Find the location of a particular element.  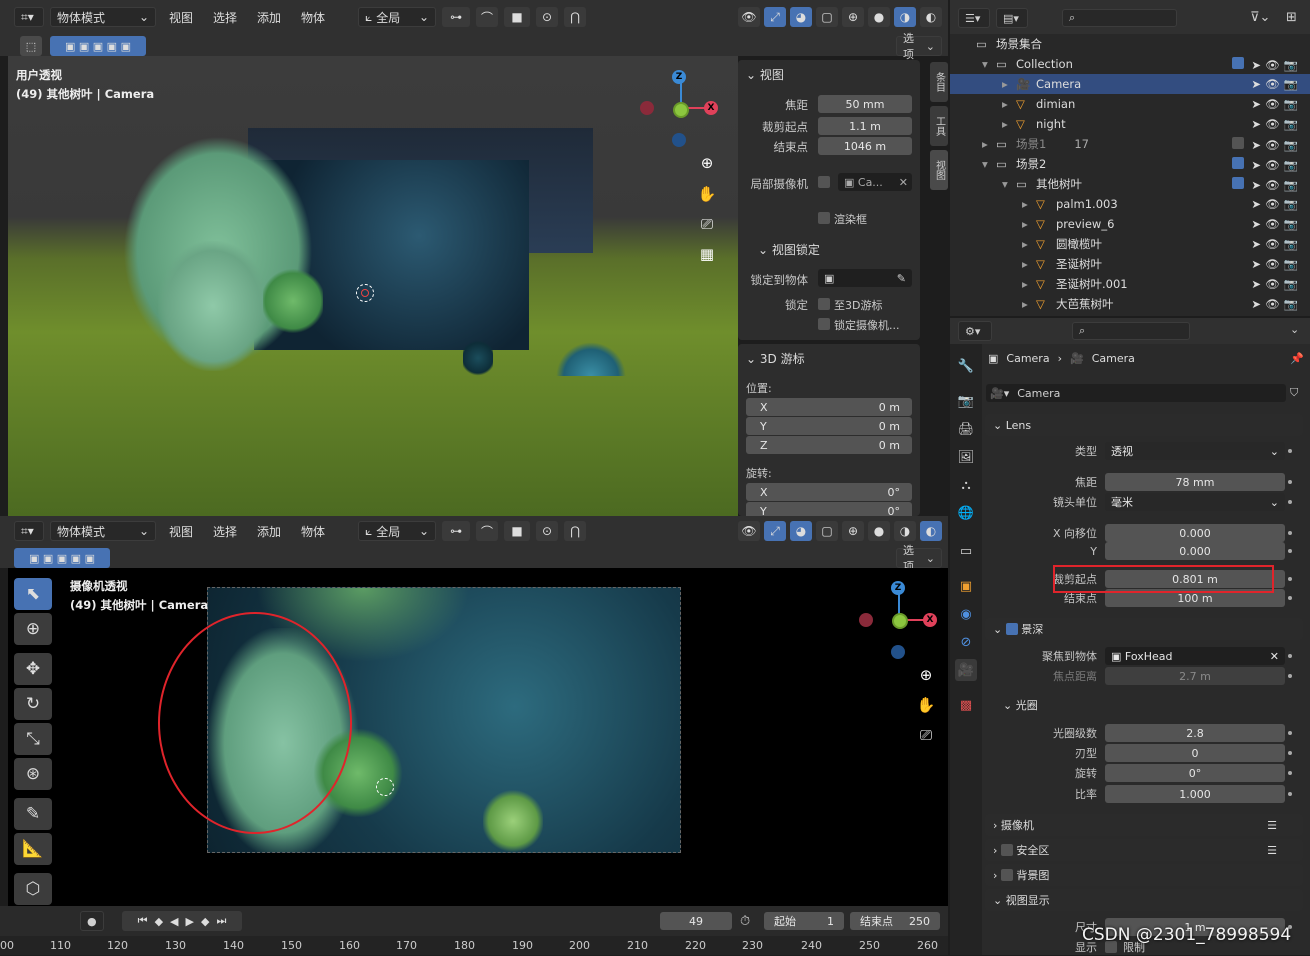

aperture-rotation-field: 0° is located at coordinates (1195, 773).